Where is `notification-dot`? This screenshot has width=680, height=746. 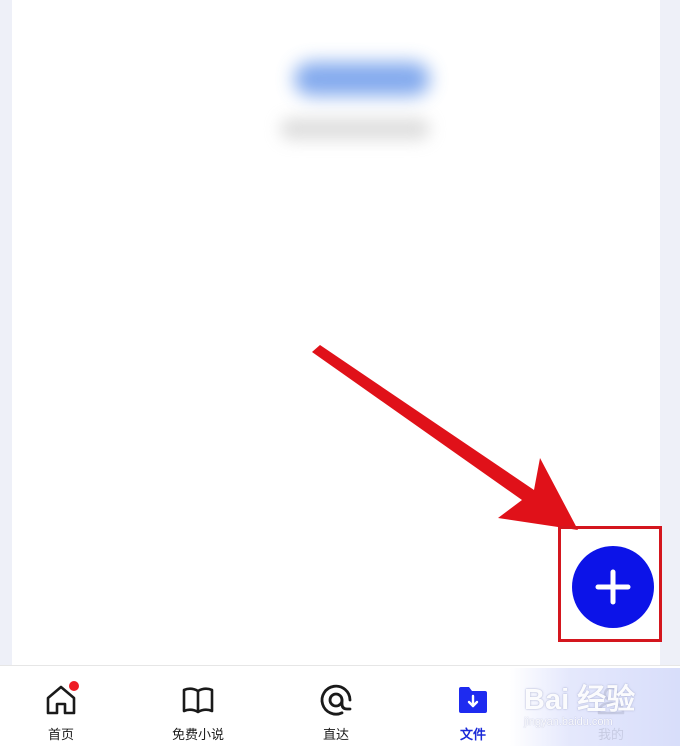
notification-dot is located at coordinates (74, 686).